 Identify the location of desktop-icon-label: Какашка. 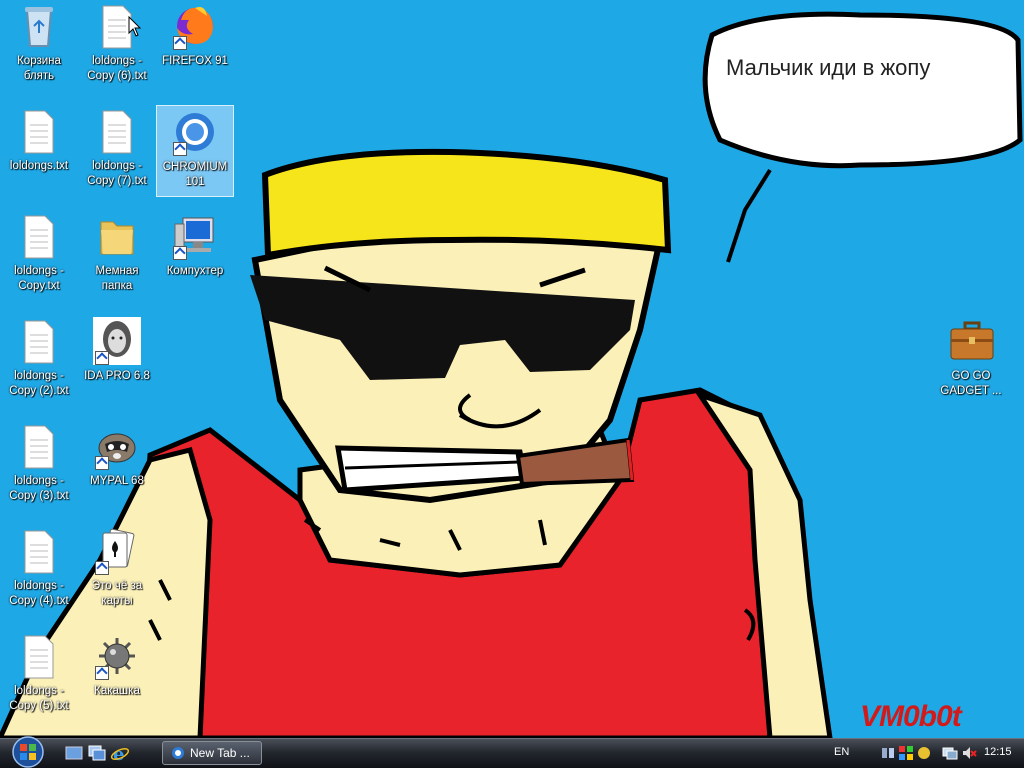
(117, 691).